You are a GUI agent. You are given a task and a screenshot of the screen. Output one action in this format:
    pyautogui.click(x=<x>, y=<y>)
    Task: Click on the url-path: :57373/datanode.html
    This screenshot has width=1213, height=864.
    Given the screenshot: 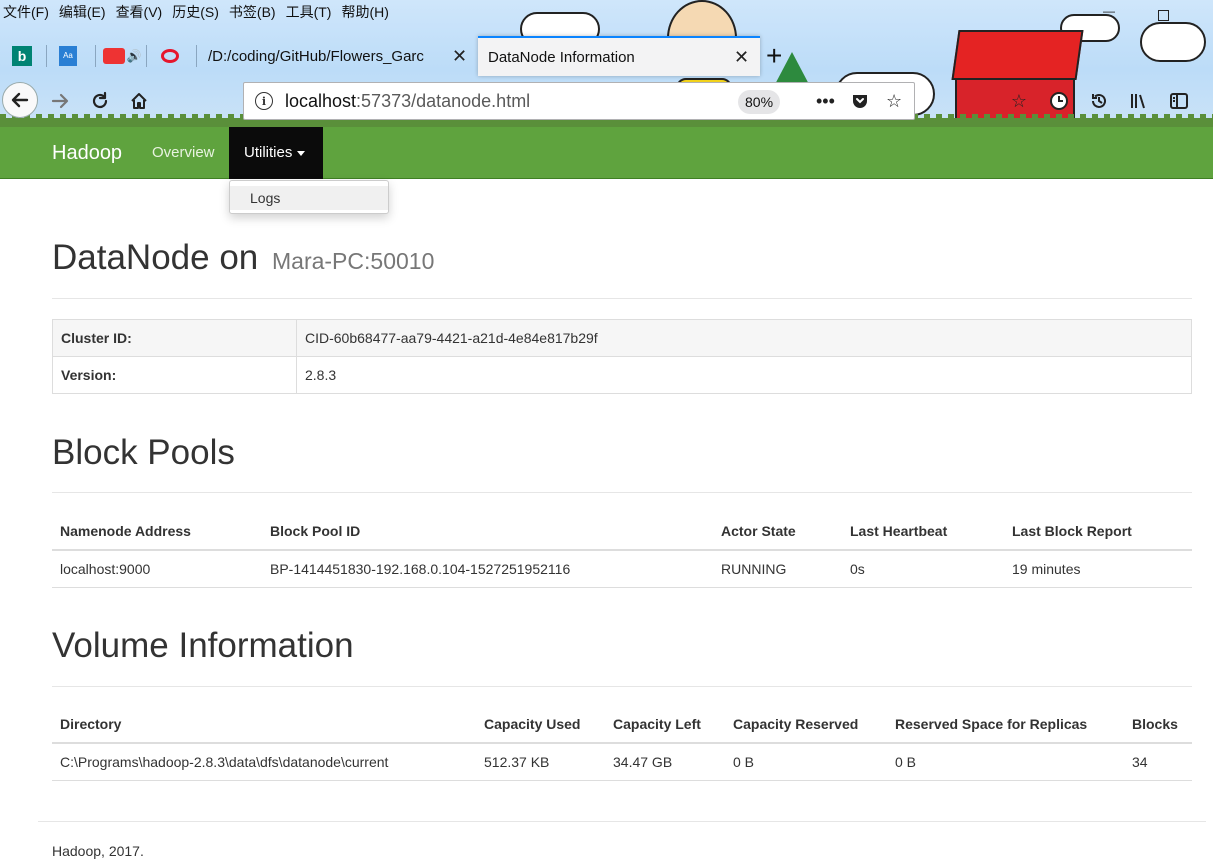 What is the action you would take?
    pyautogui.click(x=443, y=100)
    